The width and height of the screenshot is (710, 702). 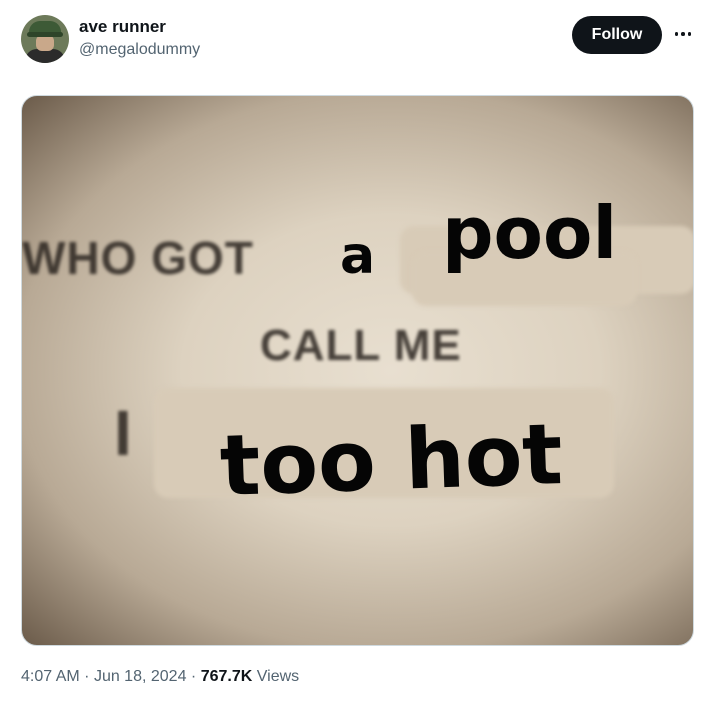 I want to click on image-text-pool: pool, so click(x=530, y=233).